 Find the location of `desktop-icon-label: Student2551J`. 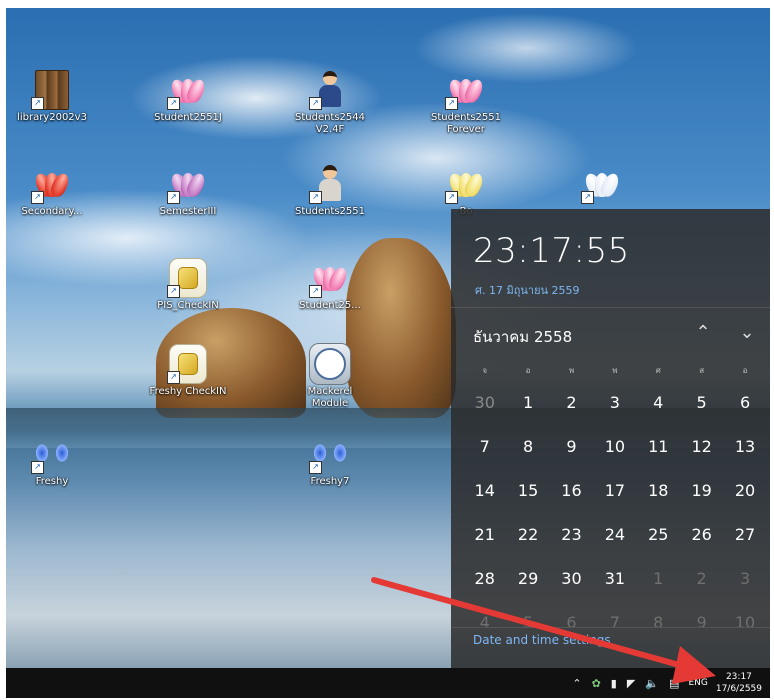

desktop-icon-label: Student2551J is located at coordinates (188, 117).